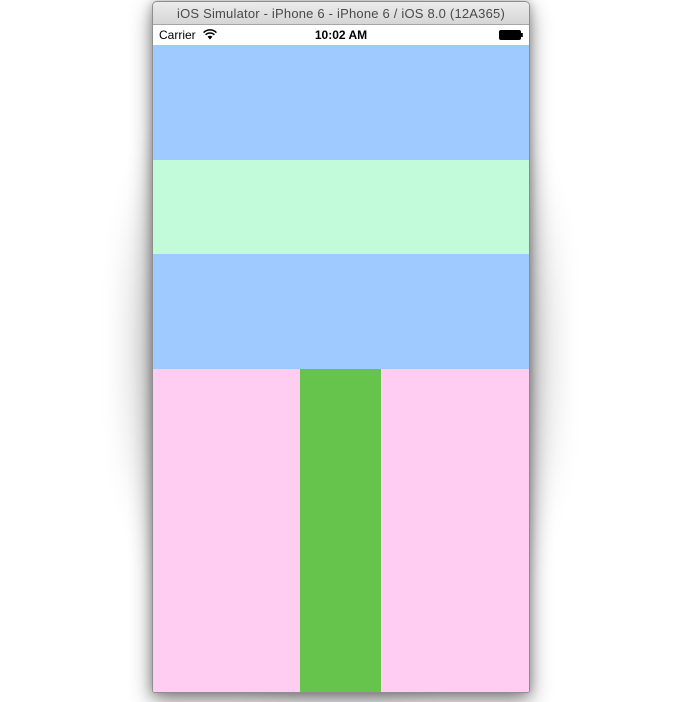 The height and width of the screenshot is (702, 689). What do you see at coordinates (341, 311) in the screenshot?
I see `lower-blue-view` at bounding box center [341, 311].